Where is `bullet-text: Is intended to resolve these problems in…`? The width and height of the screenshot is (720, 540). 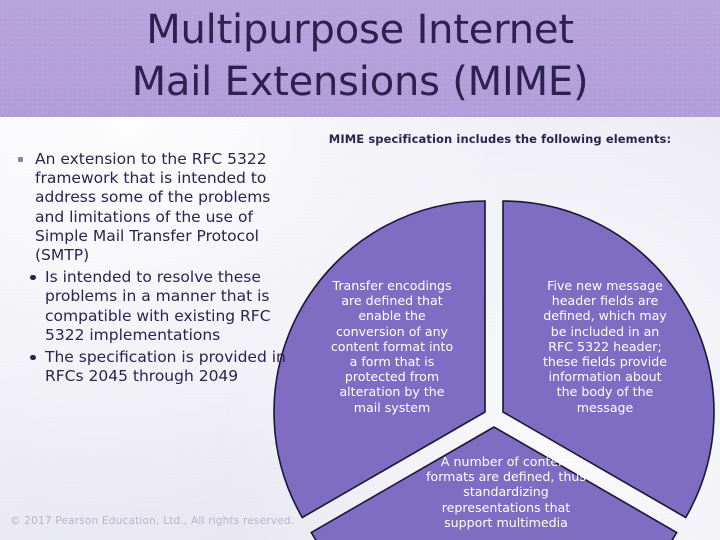
bullet-text: Is intended to resolve these problems in… is located at coordinates (158, 306).